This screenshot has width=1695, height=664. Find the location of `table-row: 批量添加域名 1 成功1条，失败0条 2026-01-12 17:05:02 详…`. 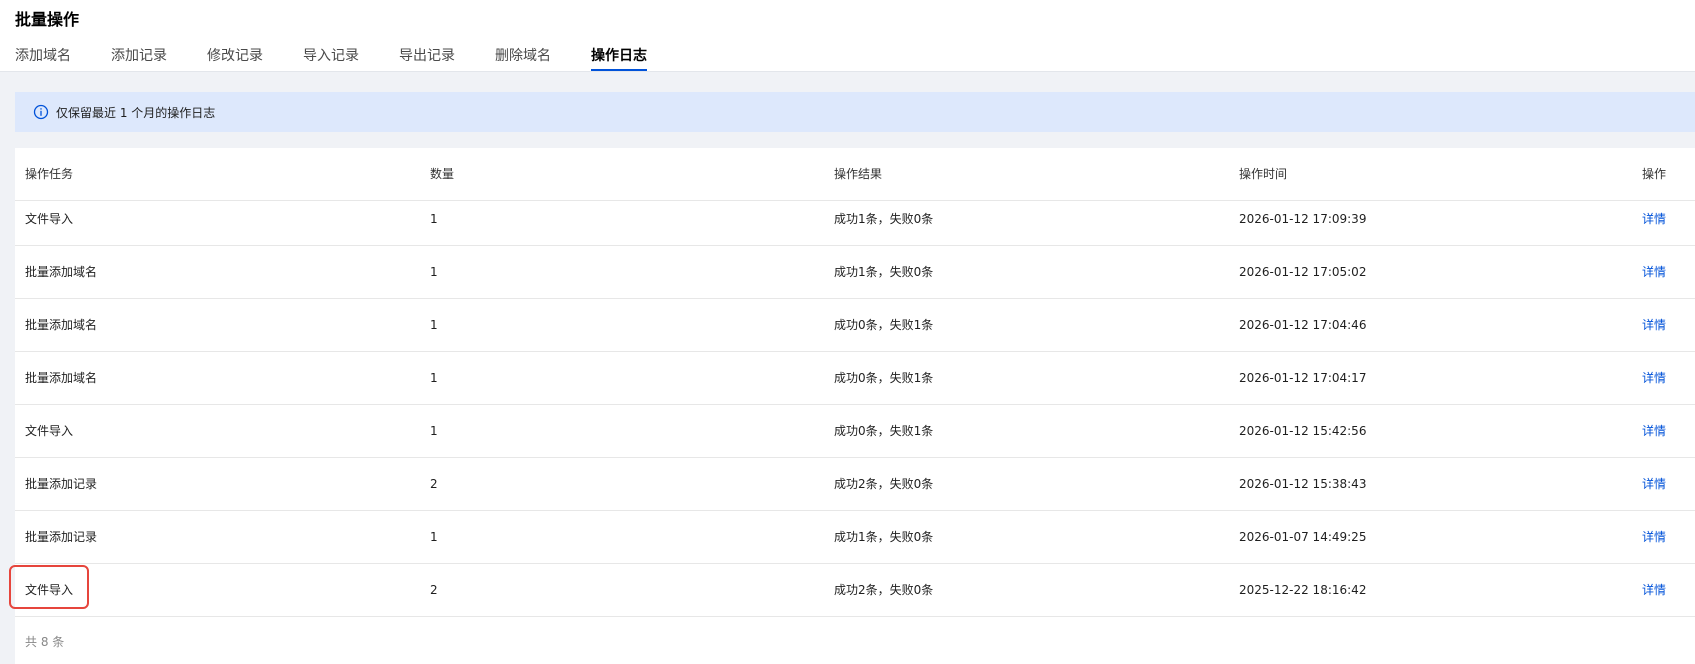

table-row: 批量添加域名 1 成功1条，失败0条 2026-01-12 17:05:02 详… is located at coordinates (855, 272).